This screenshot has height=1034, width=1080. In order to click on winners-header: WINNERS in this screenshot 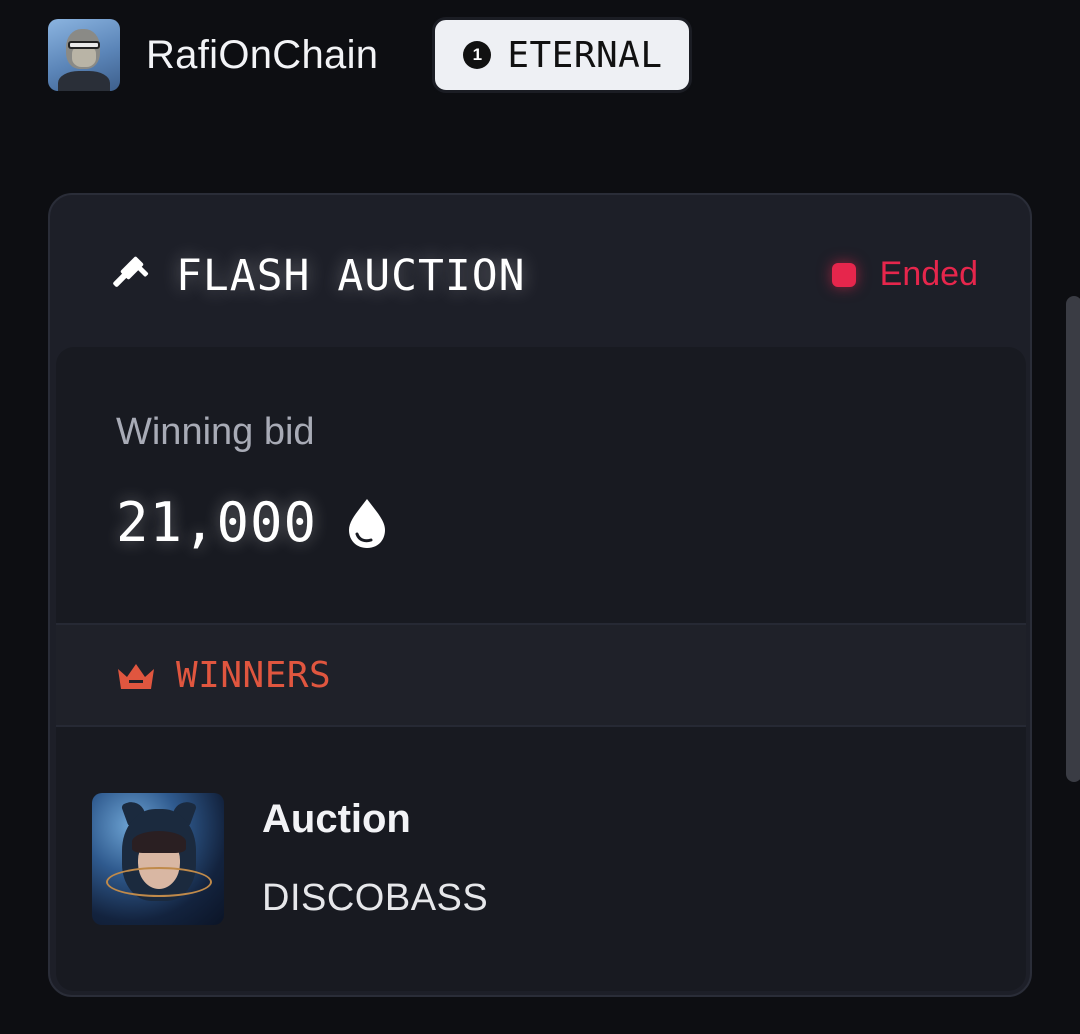, I will do `click(541, 675)`.